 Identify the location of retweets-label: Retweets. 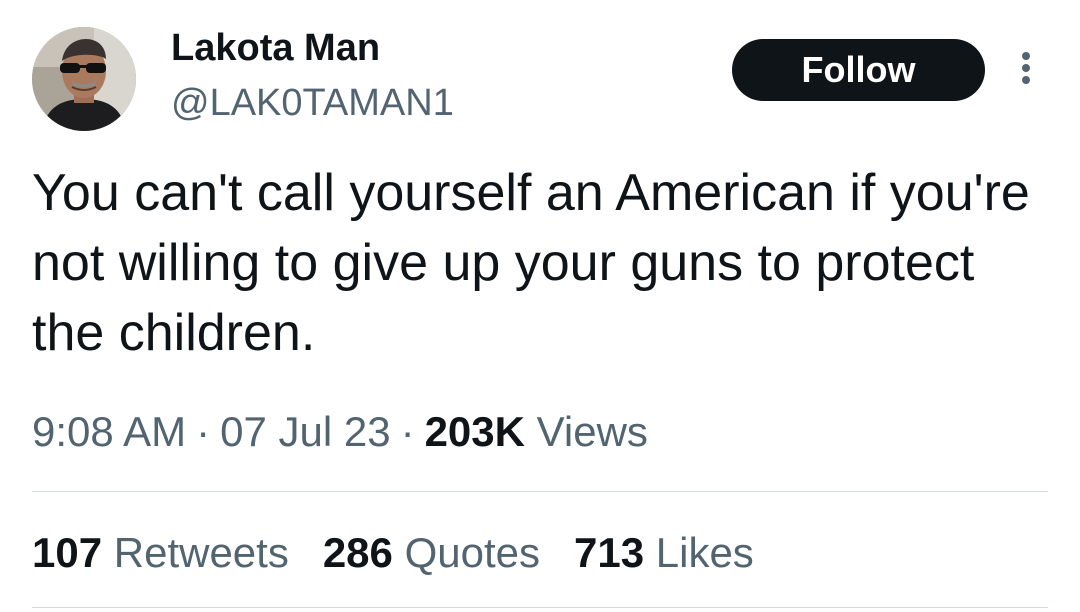
(201, 552).